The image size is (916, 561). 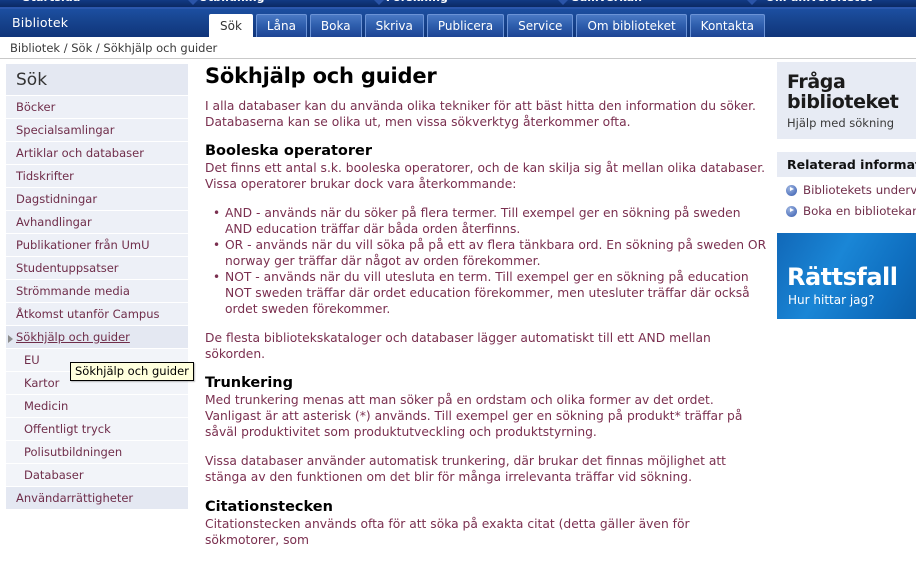 I want to click on ask-library-box: Fråga biblioteket Hjälp med sökning, so click(x=846, y=100).